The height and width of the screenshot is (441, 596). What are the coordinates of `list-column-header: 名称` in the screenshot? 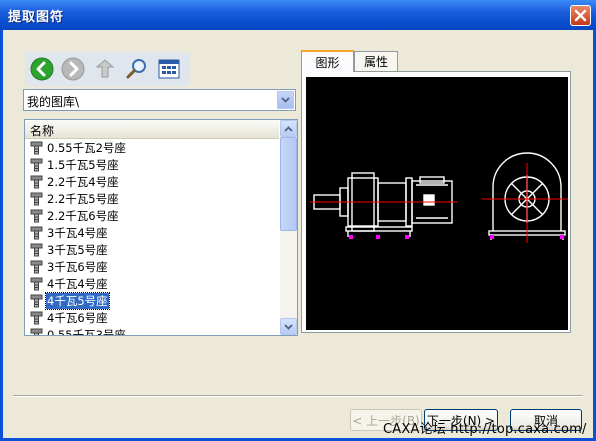 It's located at (152, 129).